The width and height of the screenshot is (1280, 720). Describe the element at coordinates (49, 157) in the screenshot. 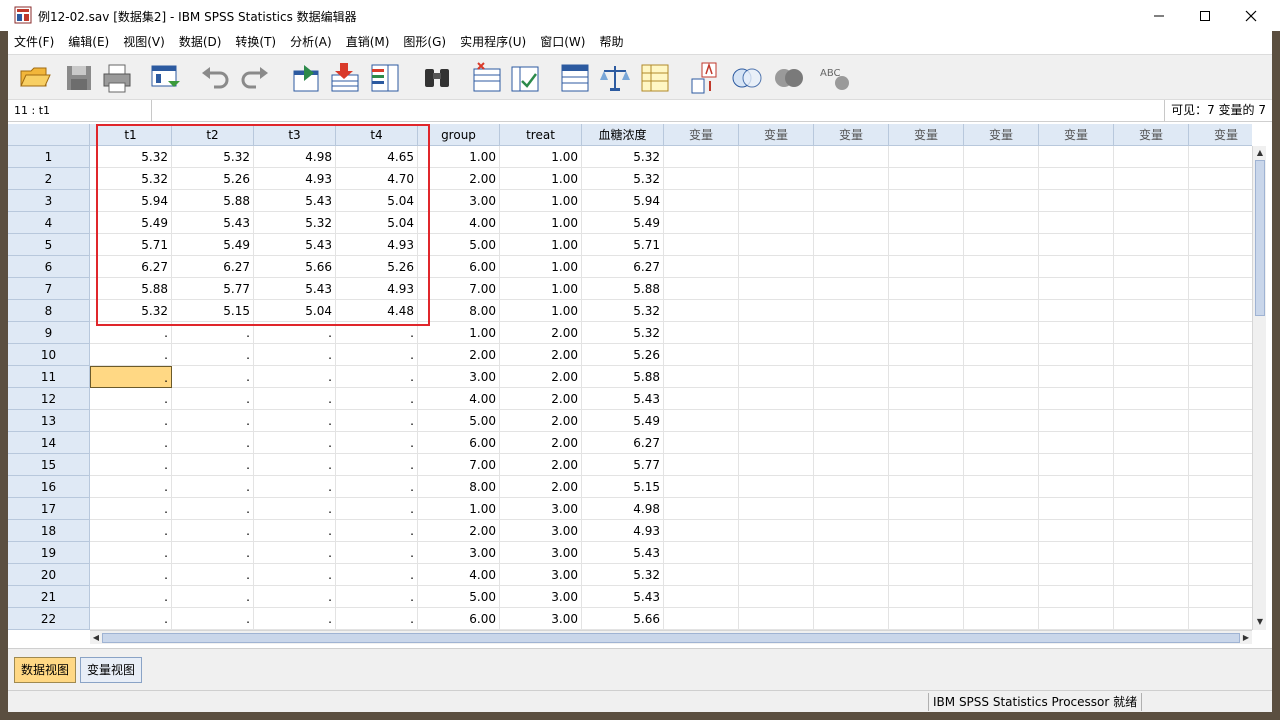

I see `row-header: 1` at that location.